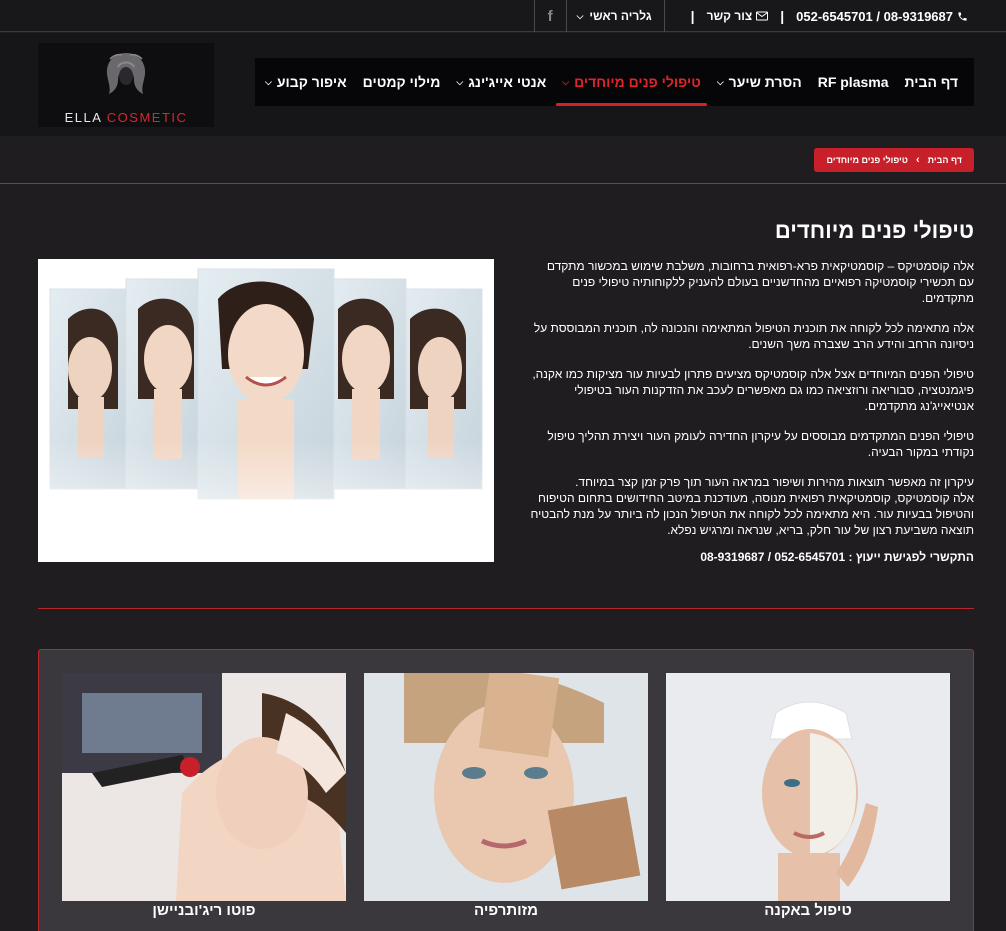 This screenshot has width=1006, height=931. I want to click on mesotherapy-photo, so click(506, 787).